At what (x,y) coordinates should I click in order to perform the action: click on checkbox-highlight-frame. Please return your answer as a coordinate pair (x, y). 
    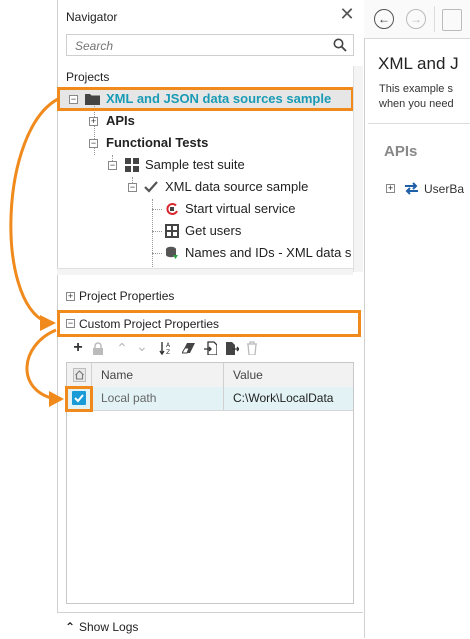
    Looking at the image, I should click on (79, 399).